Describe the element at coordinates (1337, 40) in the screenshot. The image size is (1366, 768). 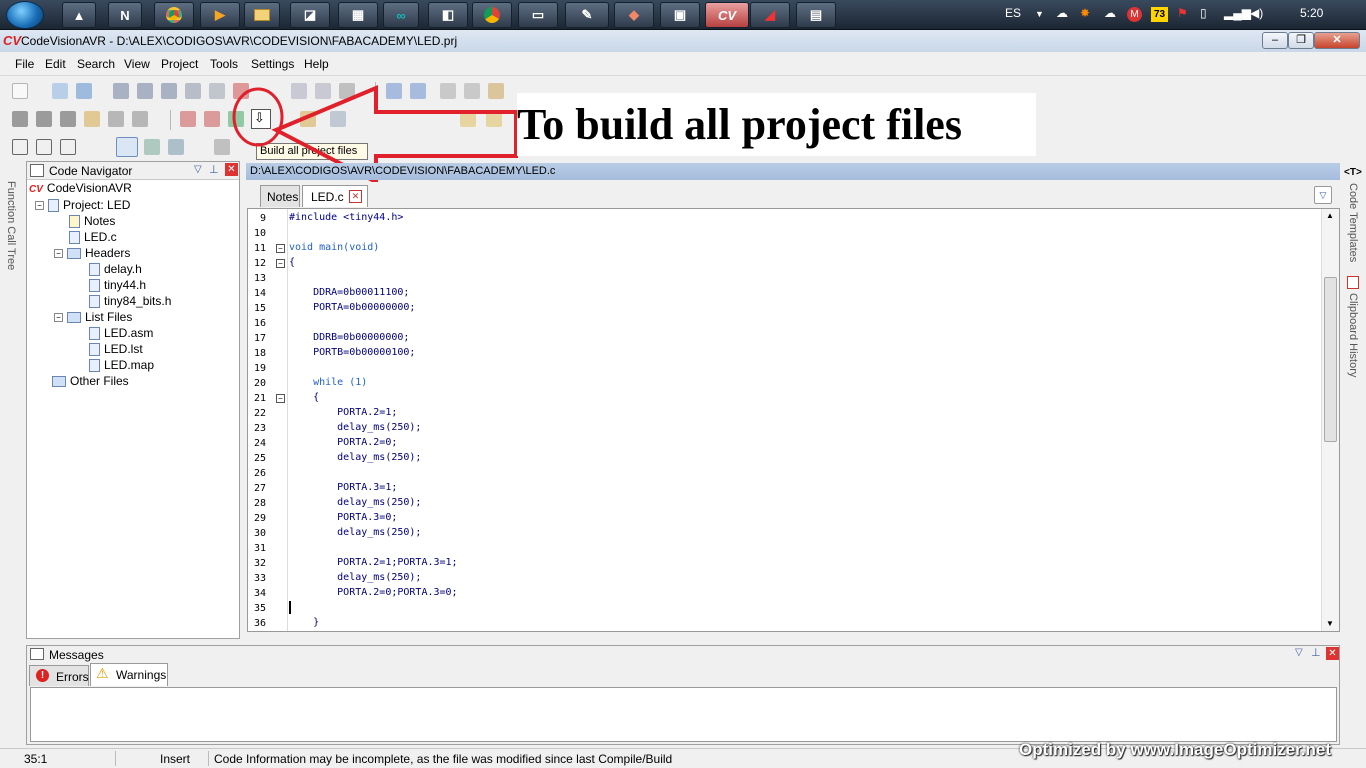
I see `close-button: ✕` at that location.